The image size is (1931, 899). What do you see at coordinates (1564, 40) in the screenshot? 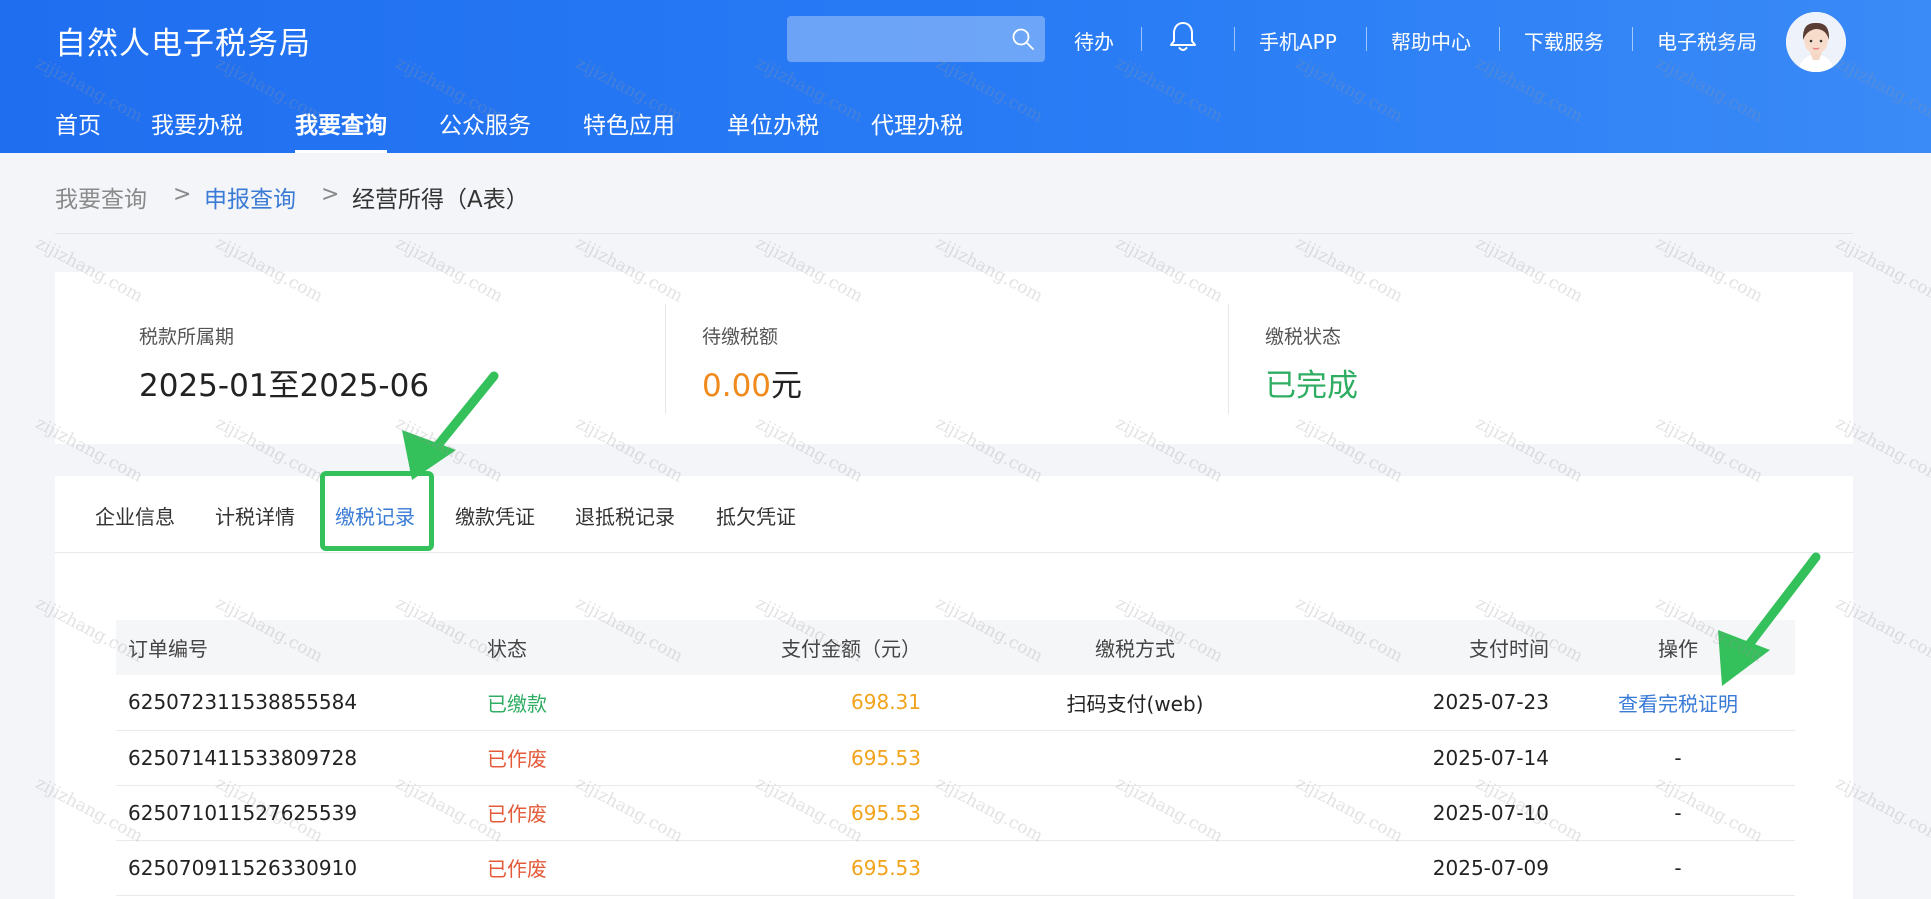
I see `download-service-link: 下载服务` at bounding box center [1564, 40].